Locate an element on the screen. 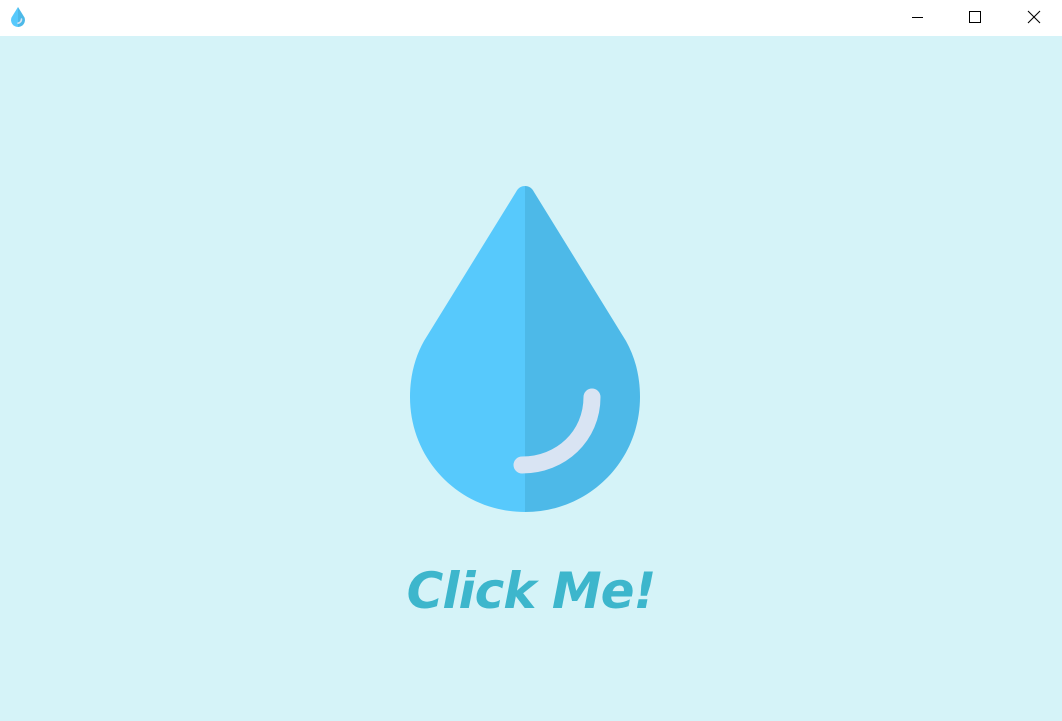  maximize-icon is located at coordinates (975, 17).